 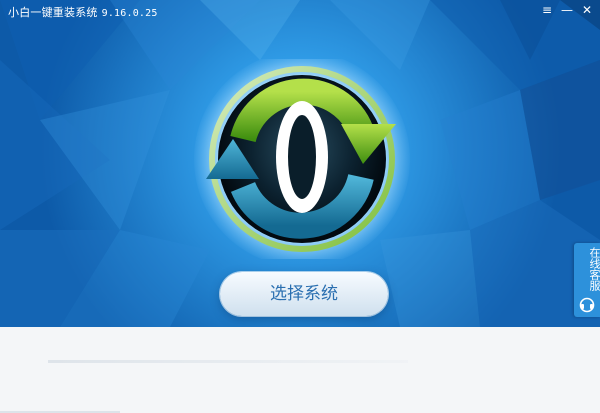 What do you see at coordinates (304, 294) in the screenshot?
I see `select-system-button: 选择系统` at bounding box center [304, 294].